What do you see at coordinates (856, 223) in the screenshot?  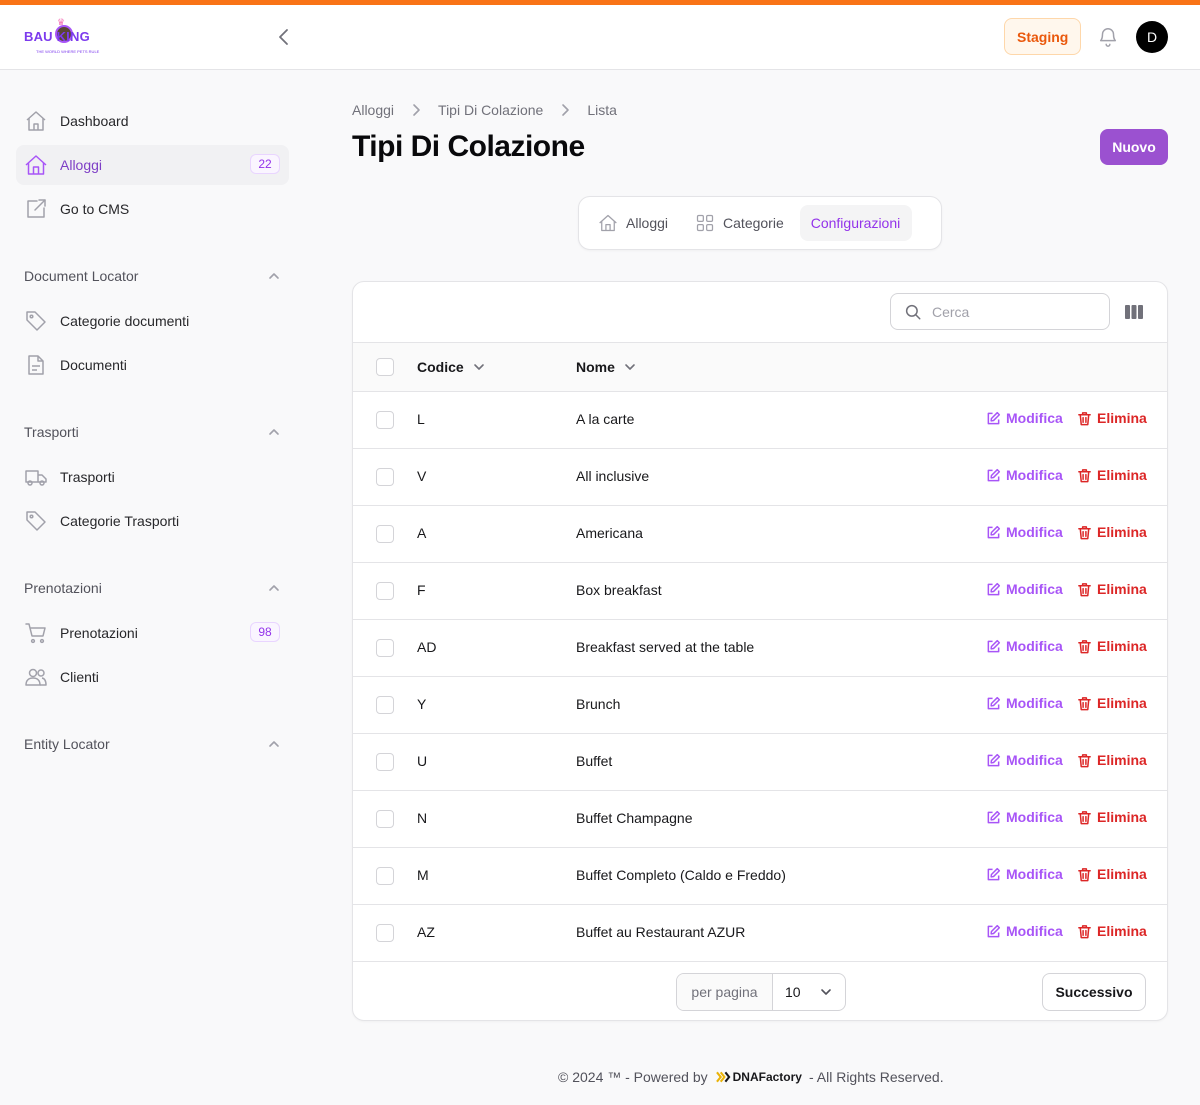 I see `tab-configurazioni: Configurazioni` at bounding box center [856, 223].